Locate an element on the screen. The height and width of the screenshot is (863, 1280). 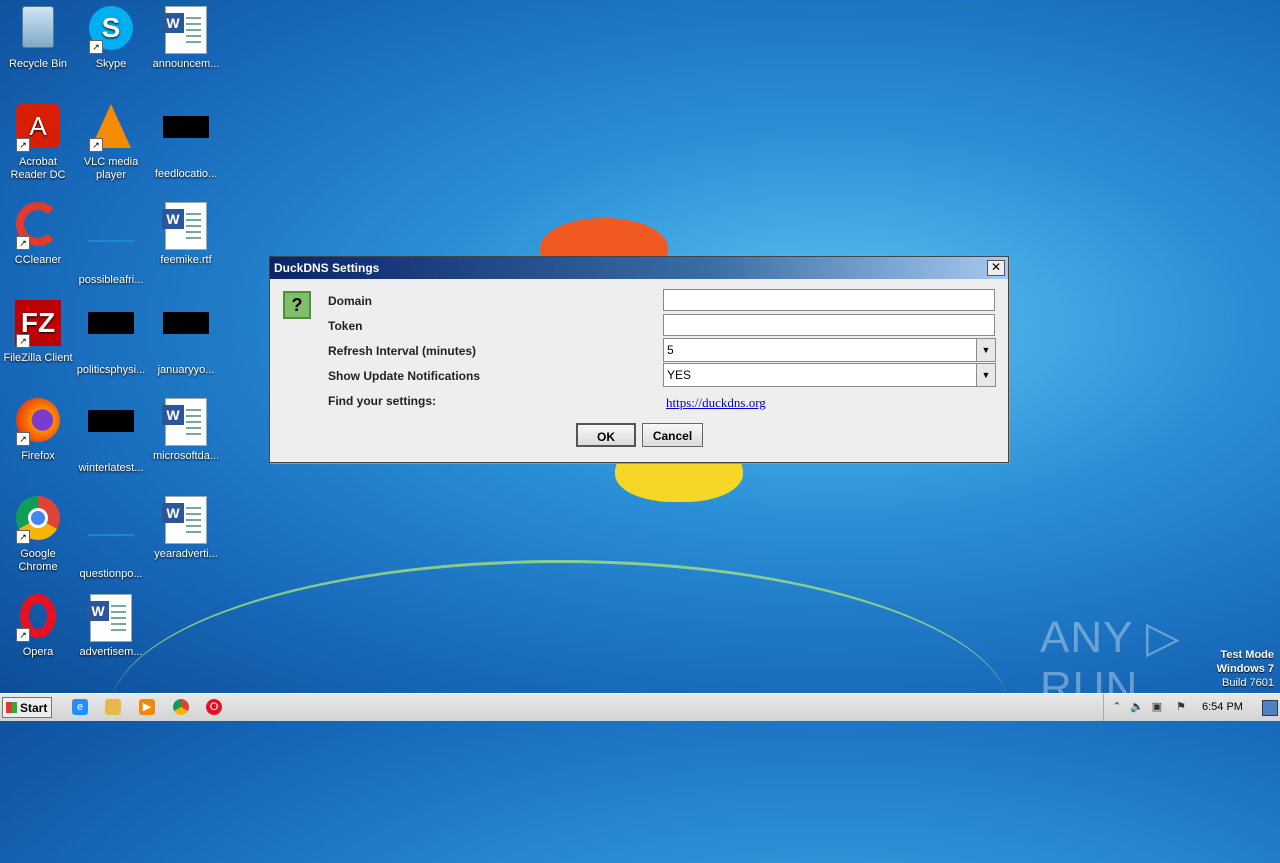
recycle-bin-icon is located at coordinates (38, 30).